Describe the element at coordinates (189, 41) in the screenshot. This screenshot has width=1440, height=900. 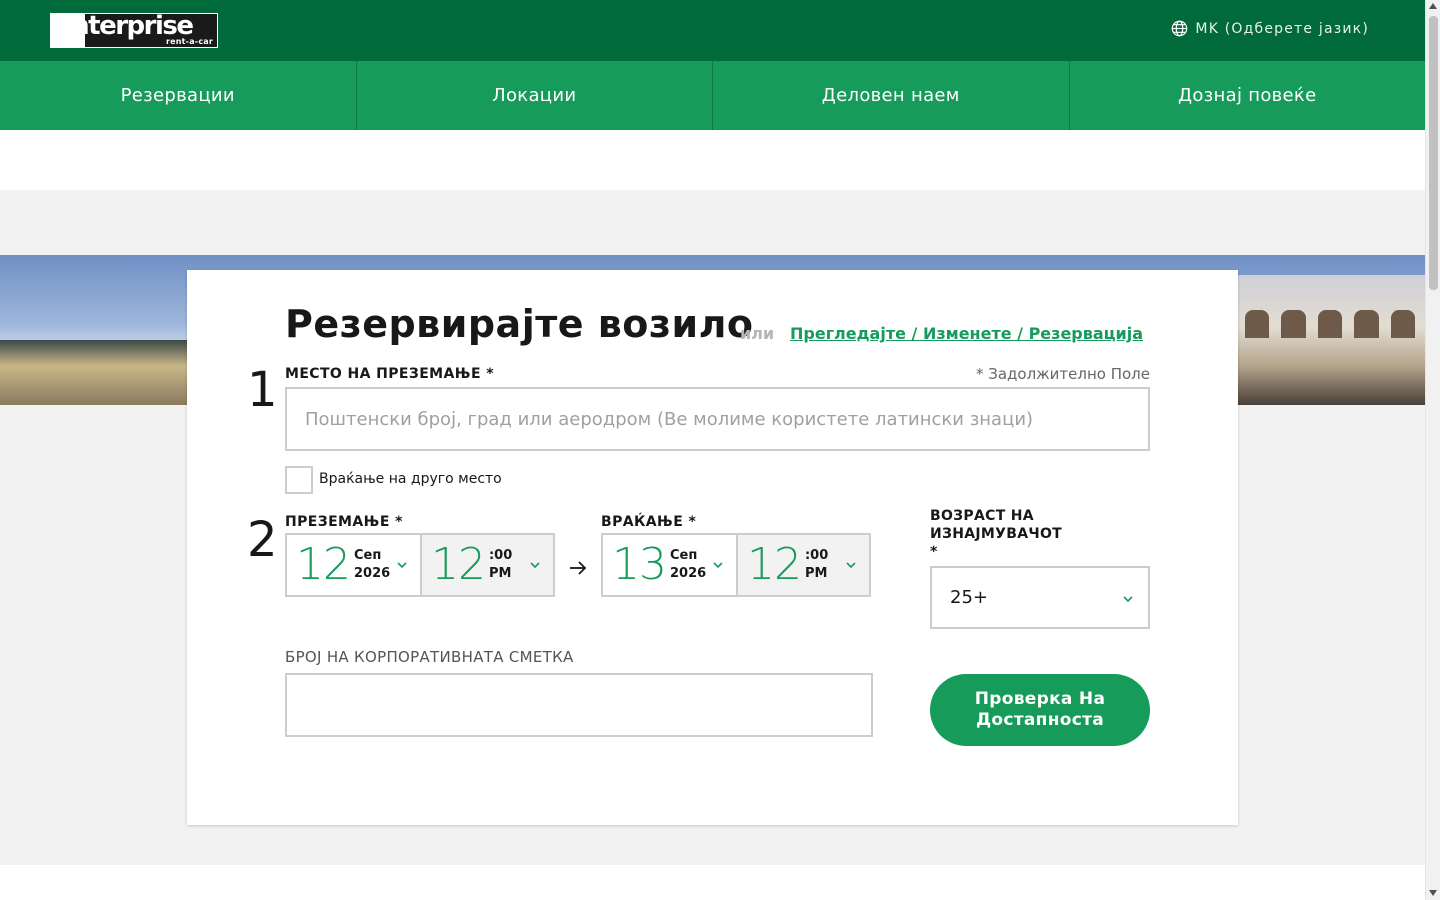
I see `logo-subtext: rent-a-car` at that location.